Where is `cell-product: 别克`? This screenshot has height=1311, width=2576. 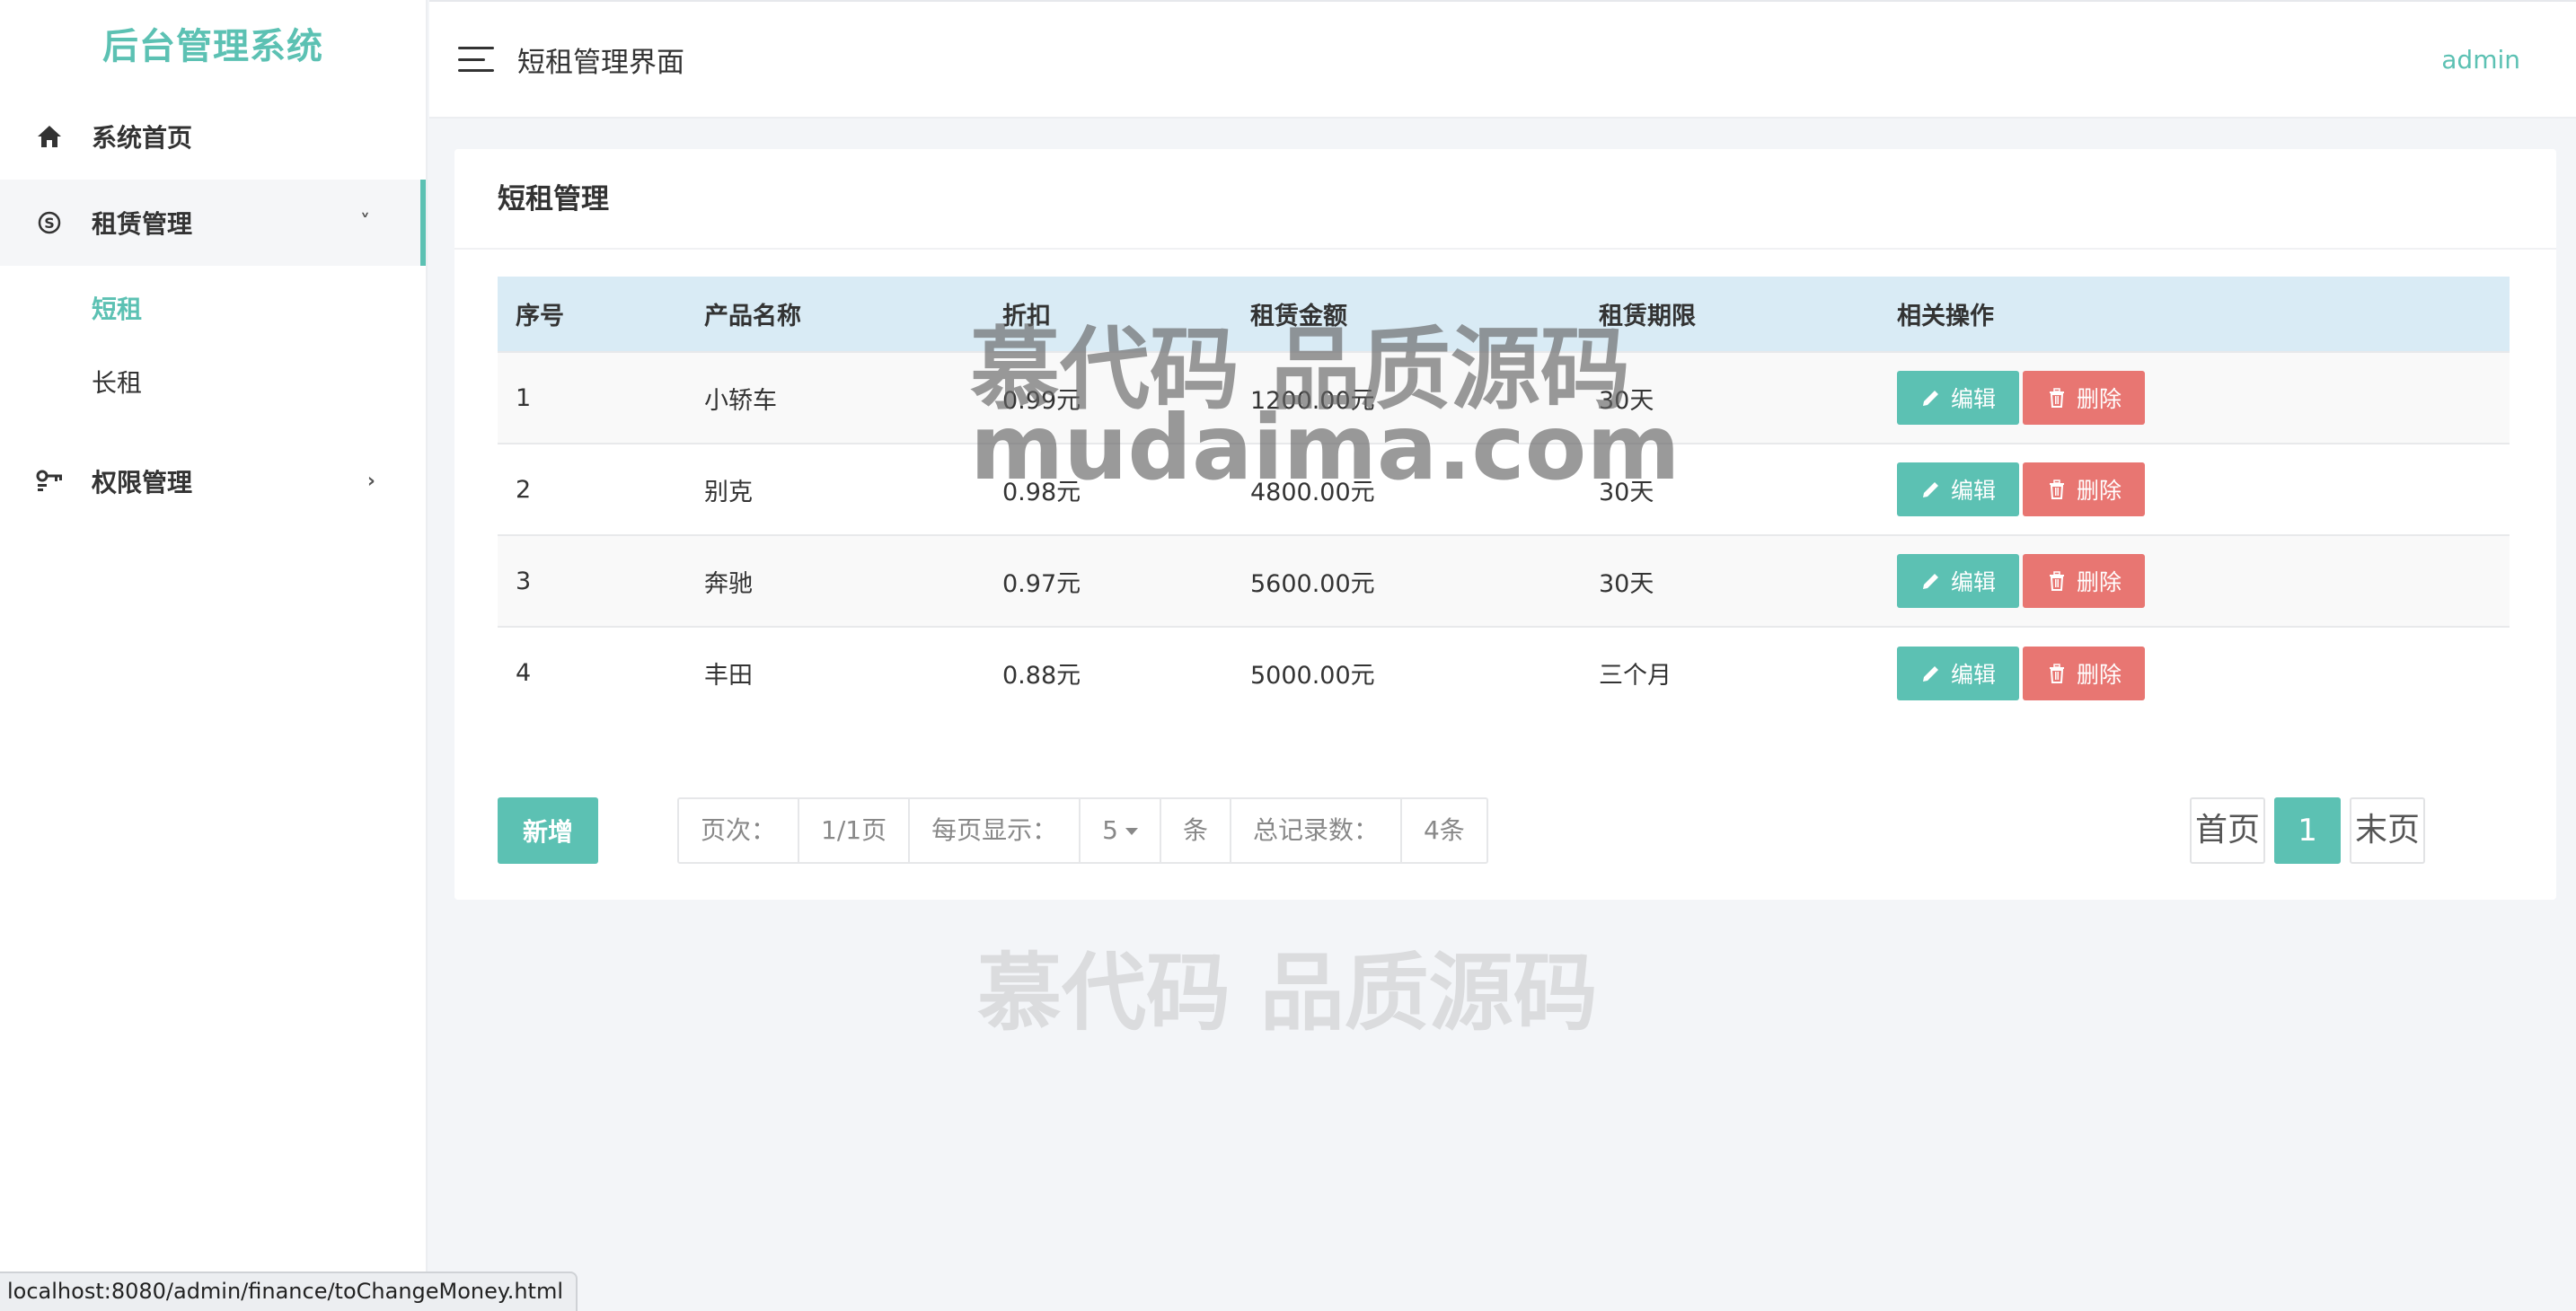 cell-product: 别克 is located at coordinates (835, 489).